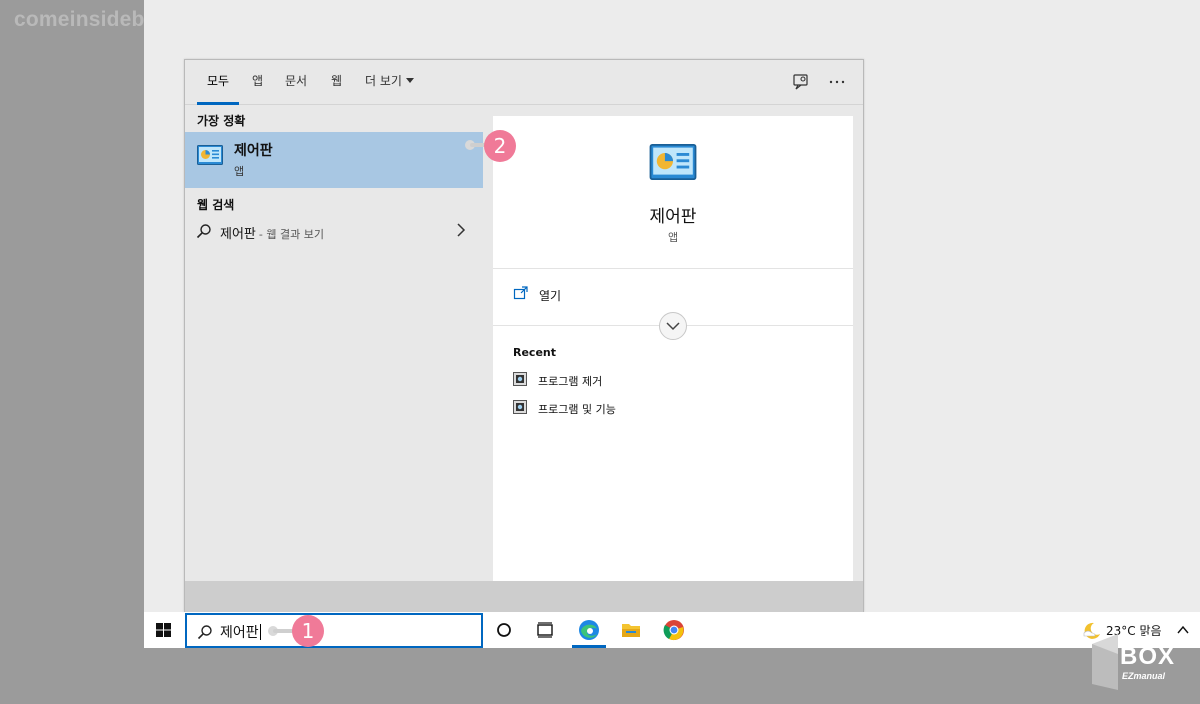 Image resolution: width=1200 pixels, height=704 pixels. Describe the element at coordinates (673, 237) in the screenshot. I see `preview-type: 앱` at that location.